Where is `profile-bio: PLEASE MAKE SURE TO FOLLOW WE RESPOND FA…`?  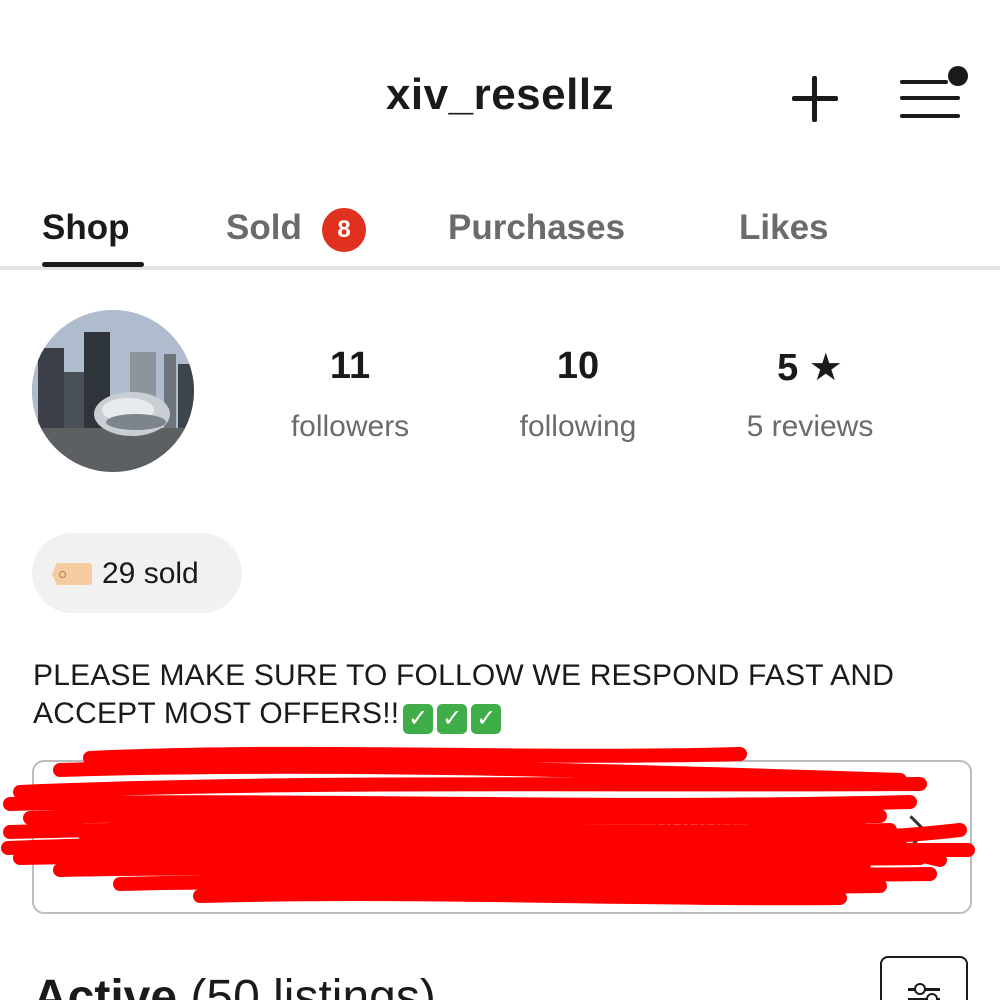 profile-bio: PLEASE MAKE SURE TO FOLLOW WE RESPOND FA… is located at coordinates (503, 695).